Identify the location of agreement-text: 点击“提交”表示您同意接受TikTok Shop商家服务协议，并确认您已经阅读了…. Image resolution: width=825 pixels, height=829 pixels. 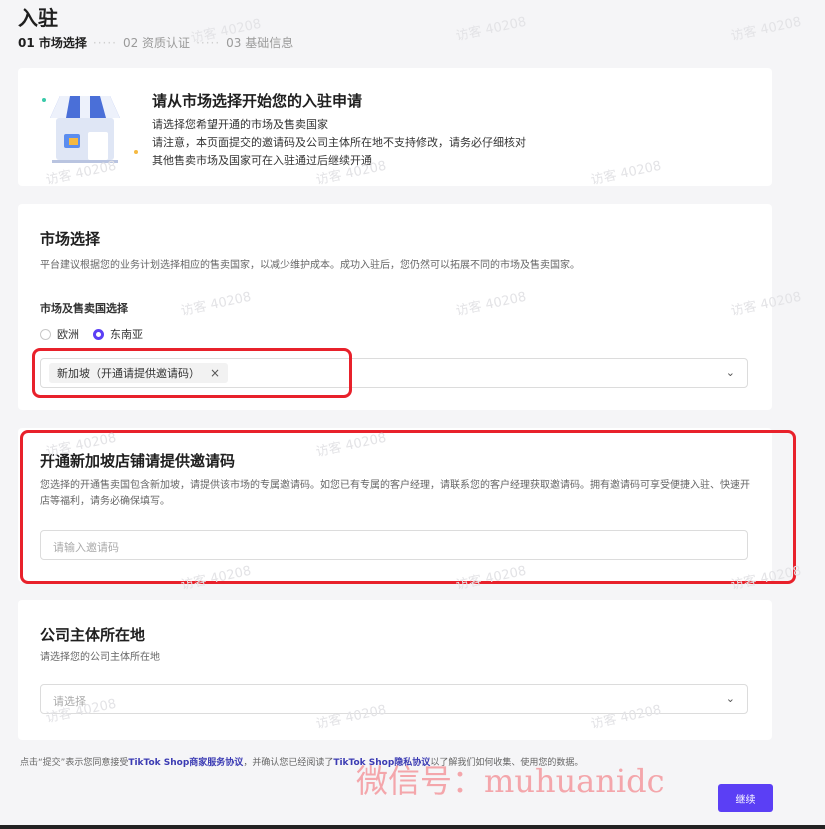
(301, 761).